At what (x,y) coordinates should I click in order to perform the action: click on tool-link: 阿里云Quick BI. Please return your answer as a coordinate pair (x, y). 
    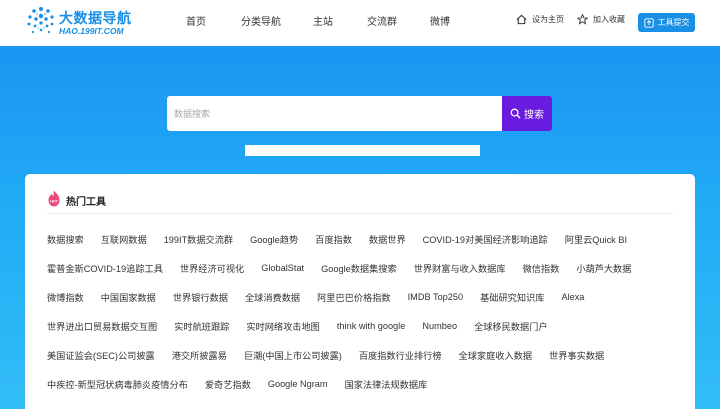
    Looking at the image, I should click on (596, 239).